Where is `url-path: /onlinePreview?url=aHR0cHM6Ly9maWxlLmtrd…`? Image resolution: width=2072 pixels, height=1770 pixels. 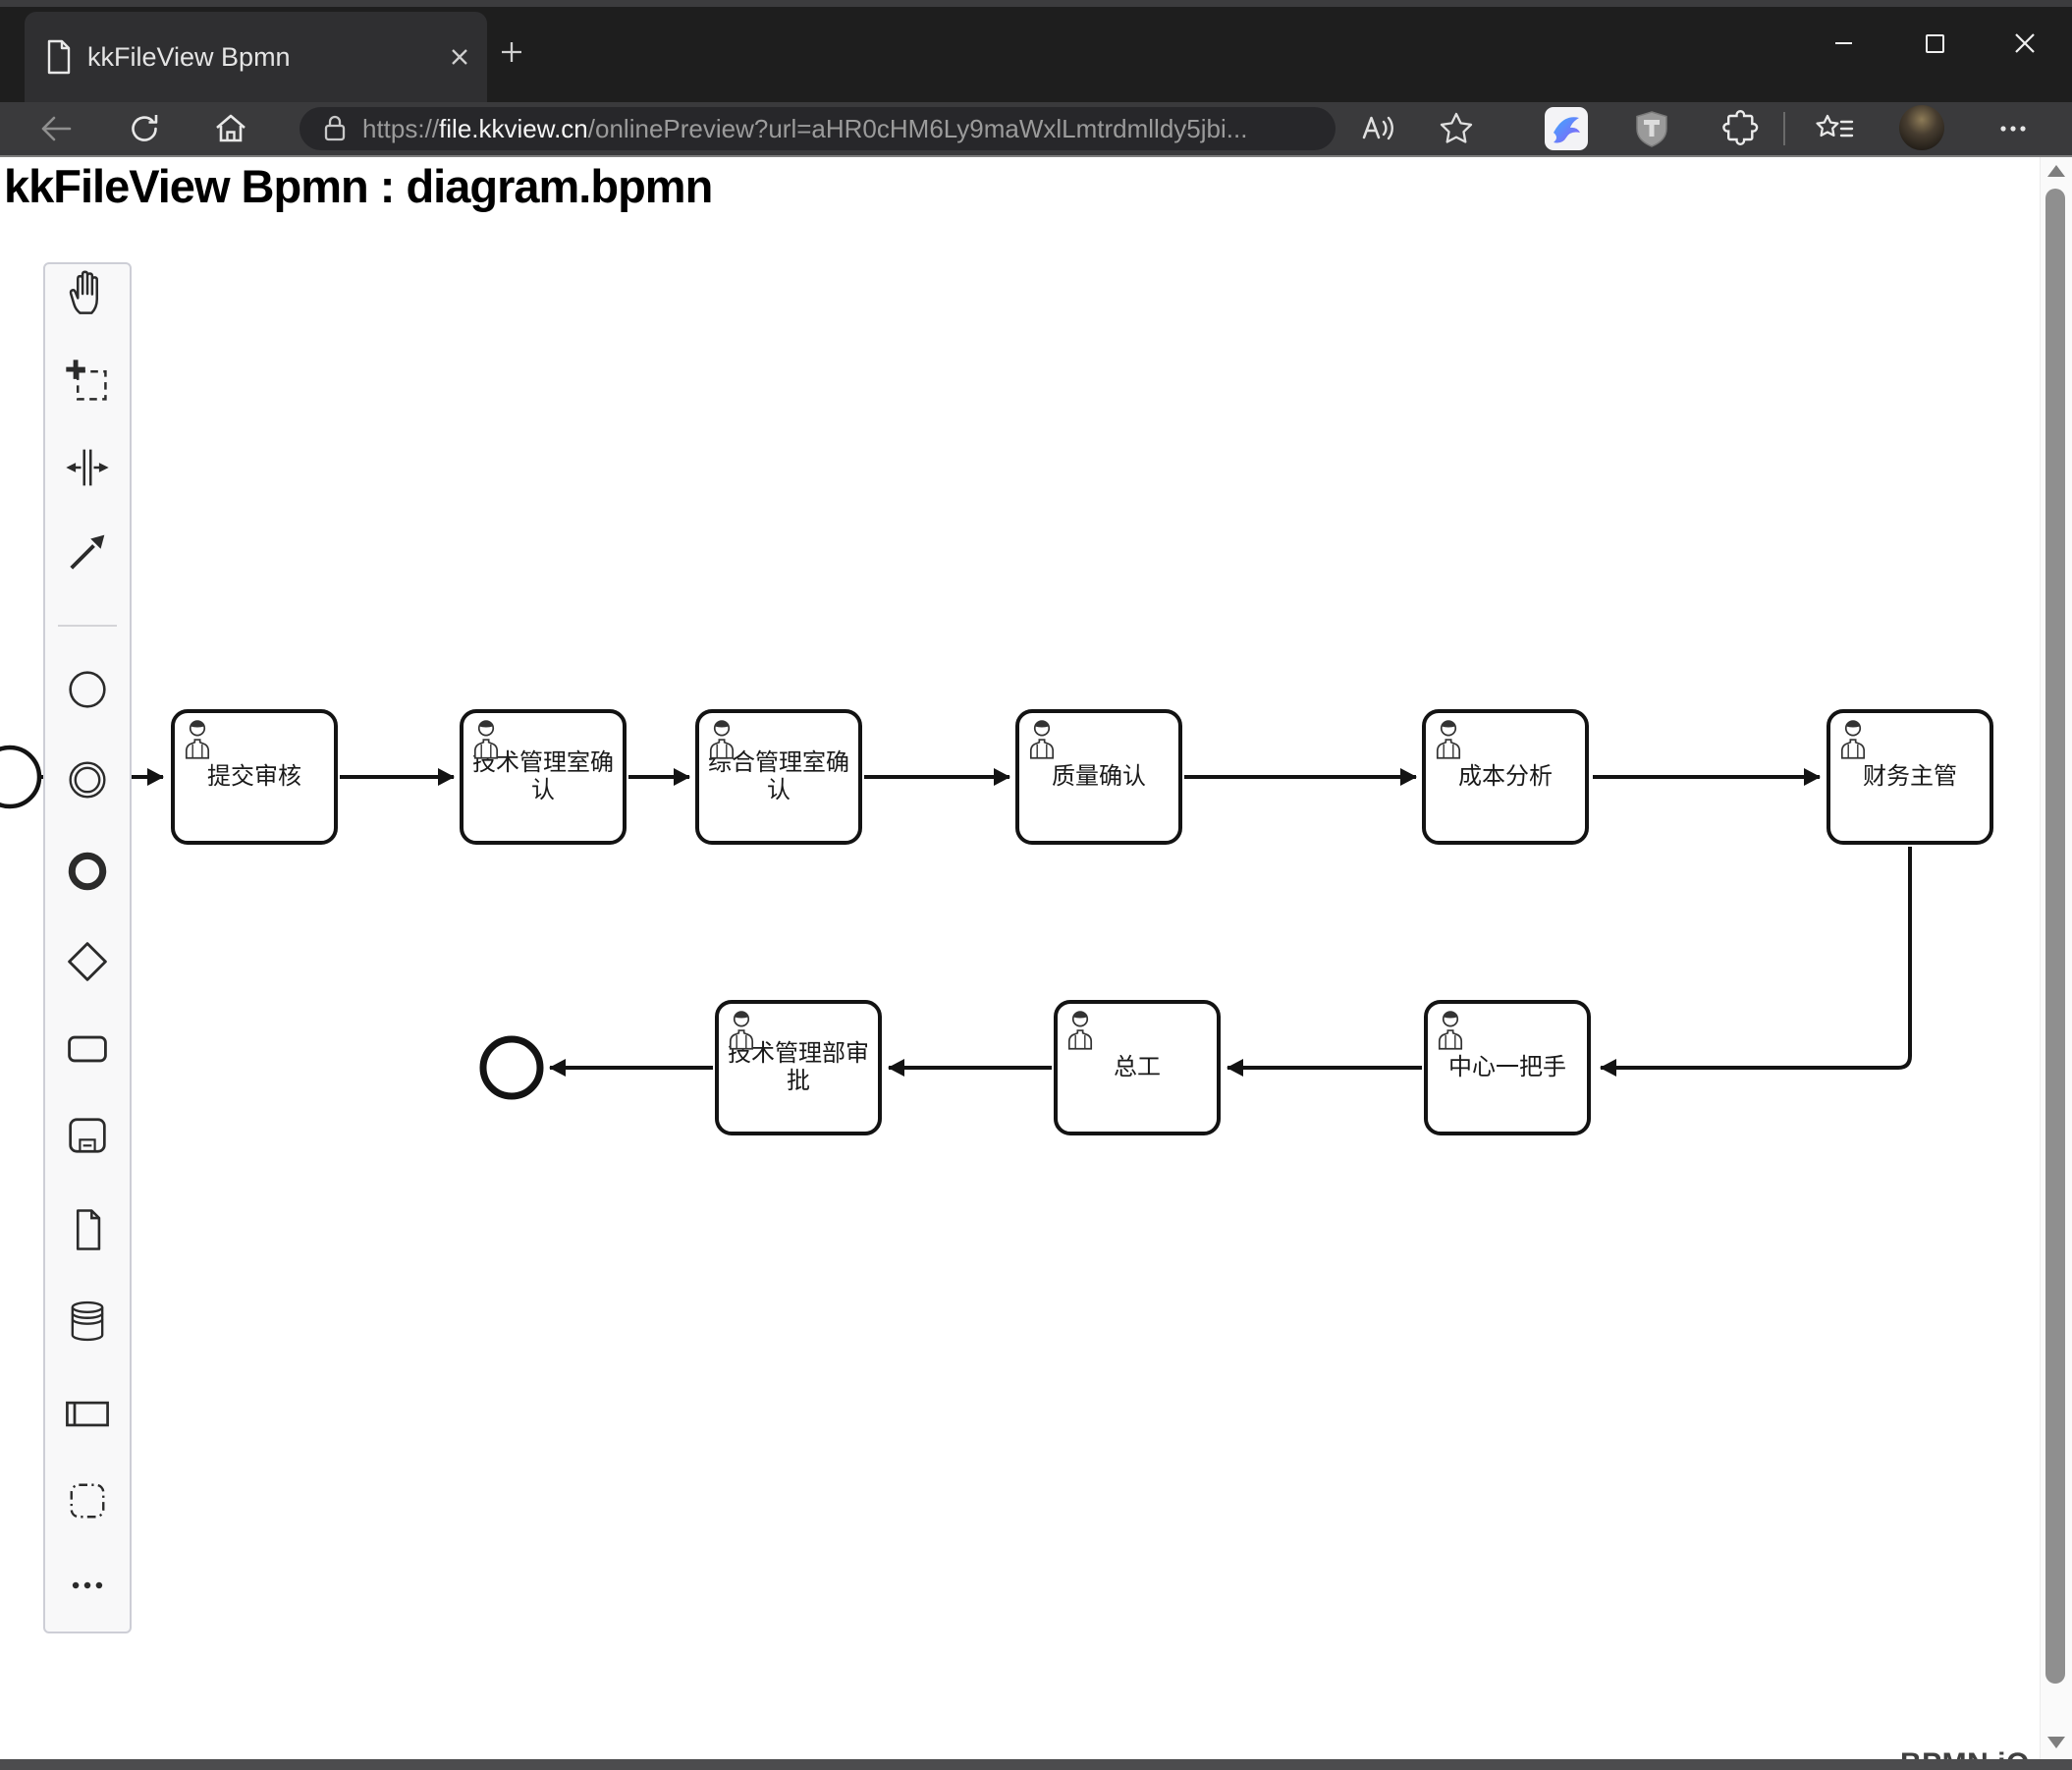
url-path: /onlinePreview?url=aHR0cHM6Ly9maWxlLmtrd… is located at coordinates (917, 128).